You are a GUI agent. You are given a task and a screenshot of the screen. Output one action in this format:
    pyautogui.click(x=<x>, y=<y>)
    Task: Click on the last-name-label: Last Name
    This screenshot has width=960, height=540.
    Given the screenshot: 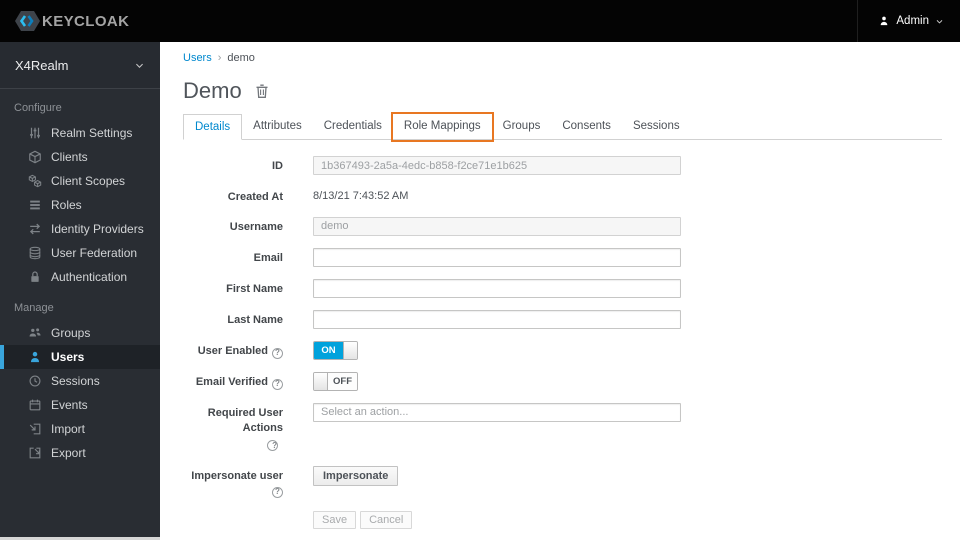 What is the action you would take?
    pyautogui.click(x=255, y=319)
    